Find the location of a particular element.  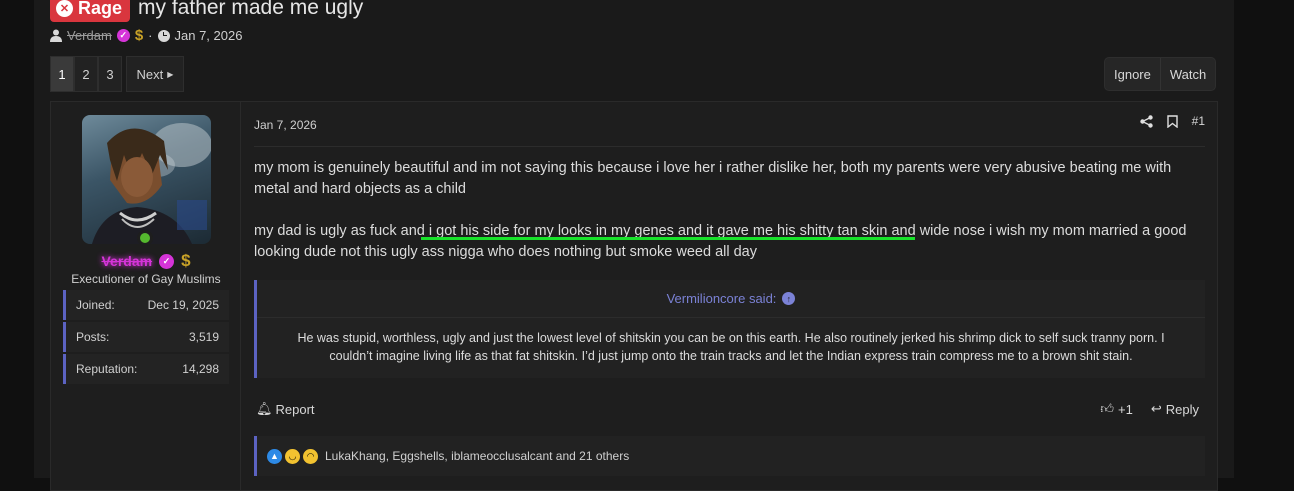

next-label: Next is located at coordinates (150, 74).